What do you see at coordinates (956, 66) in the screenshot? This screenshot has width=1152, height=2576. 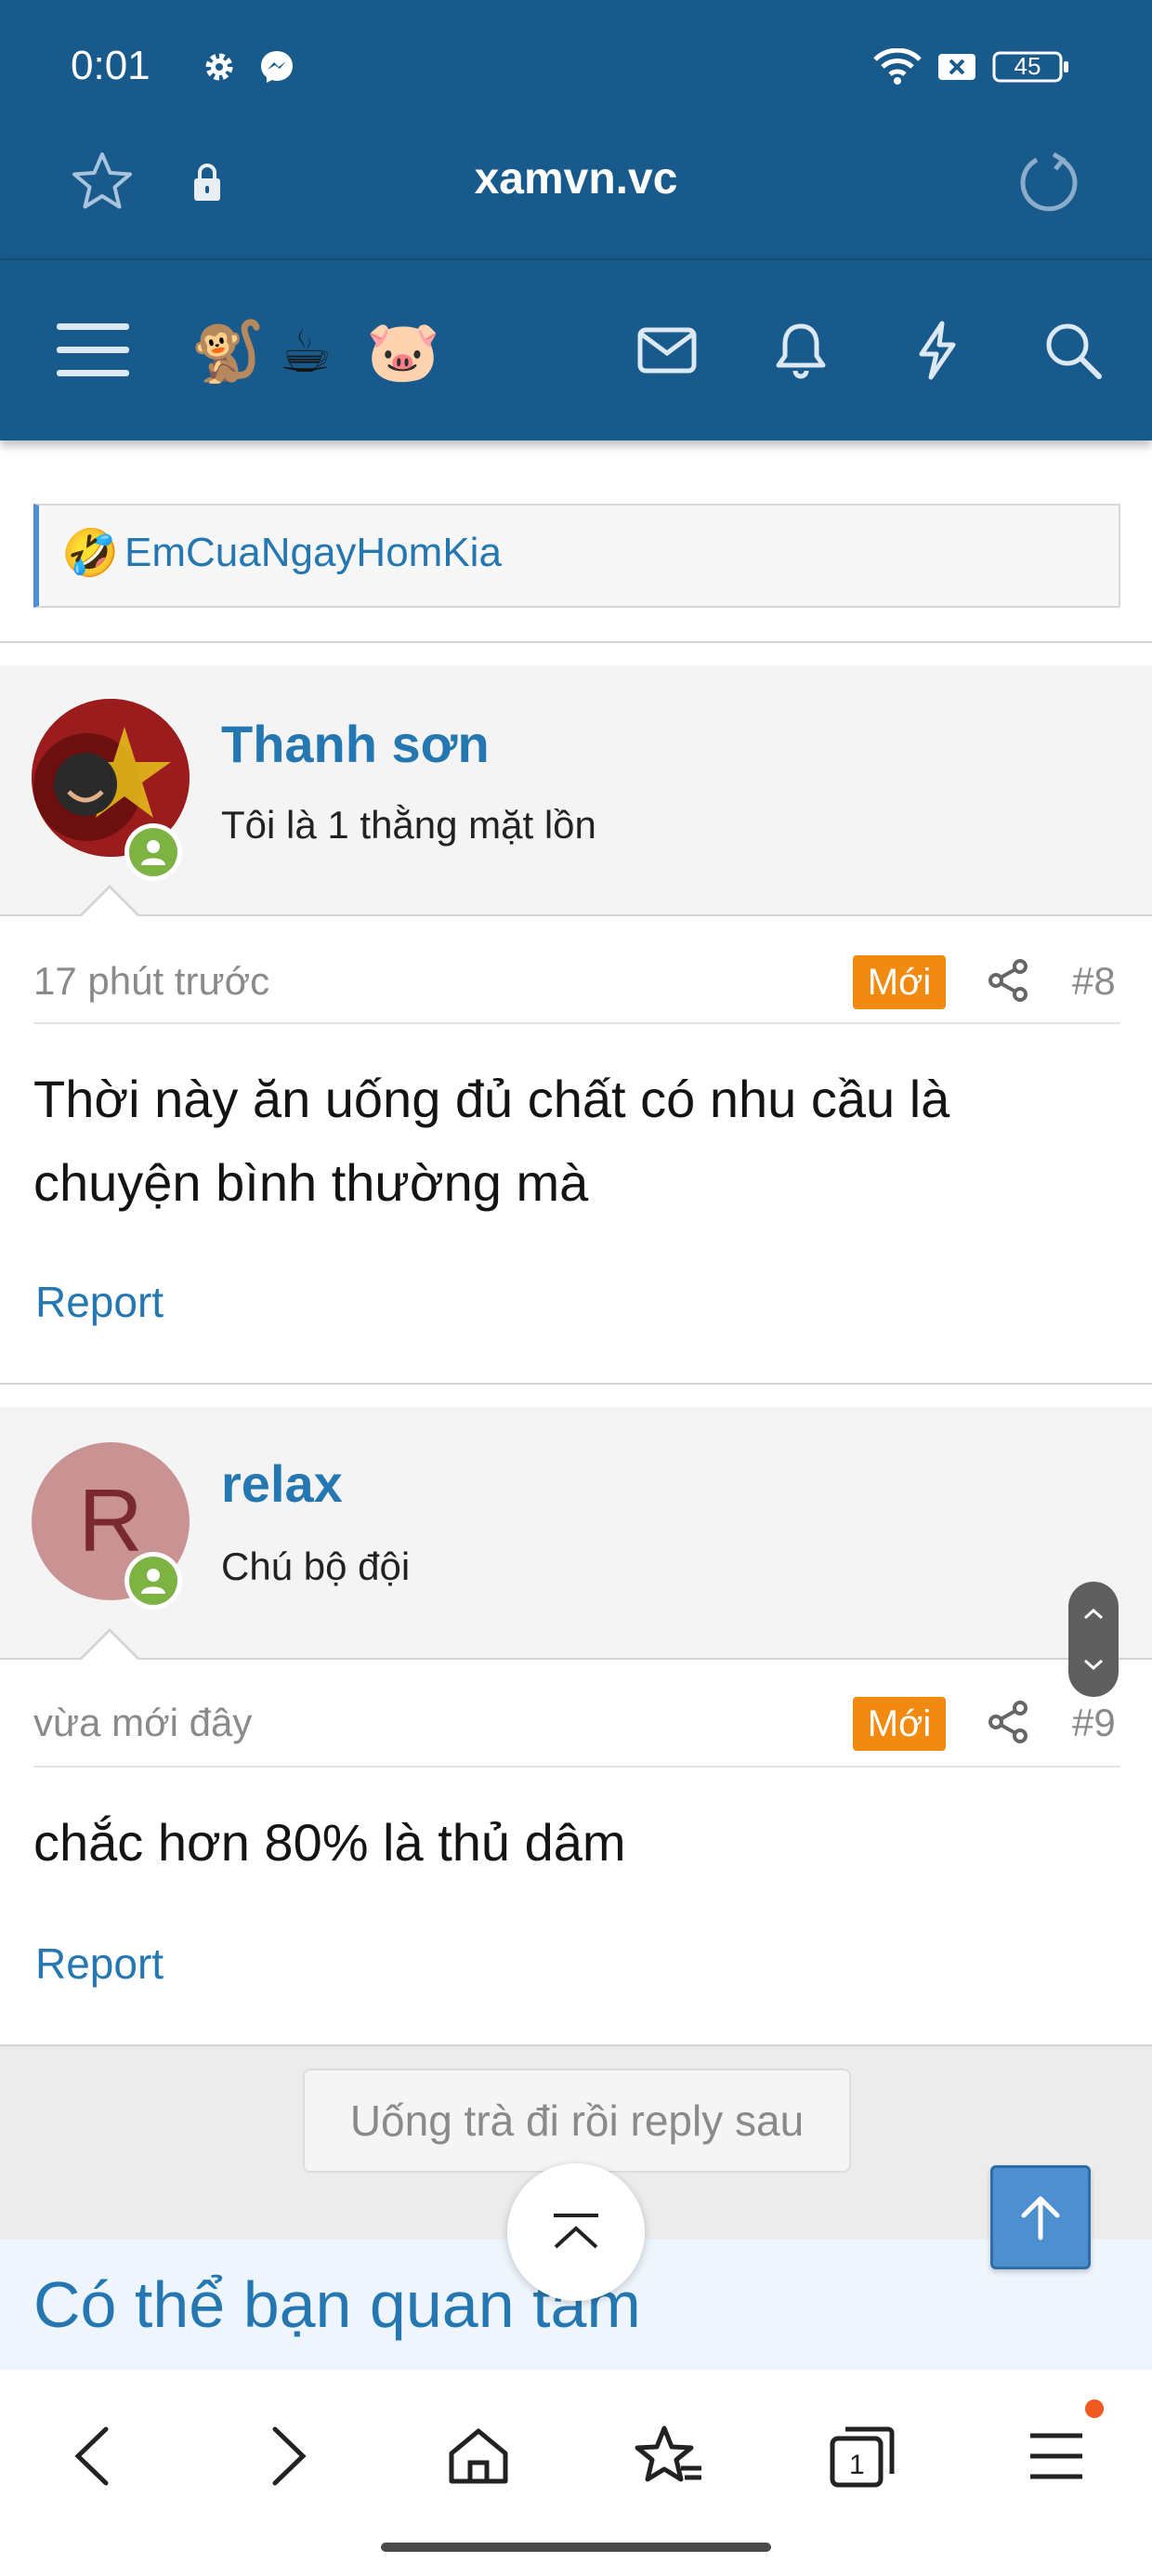 I see `sim-off-icon` at bounding box center [956, 66].